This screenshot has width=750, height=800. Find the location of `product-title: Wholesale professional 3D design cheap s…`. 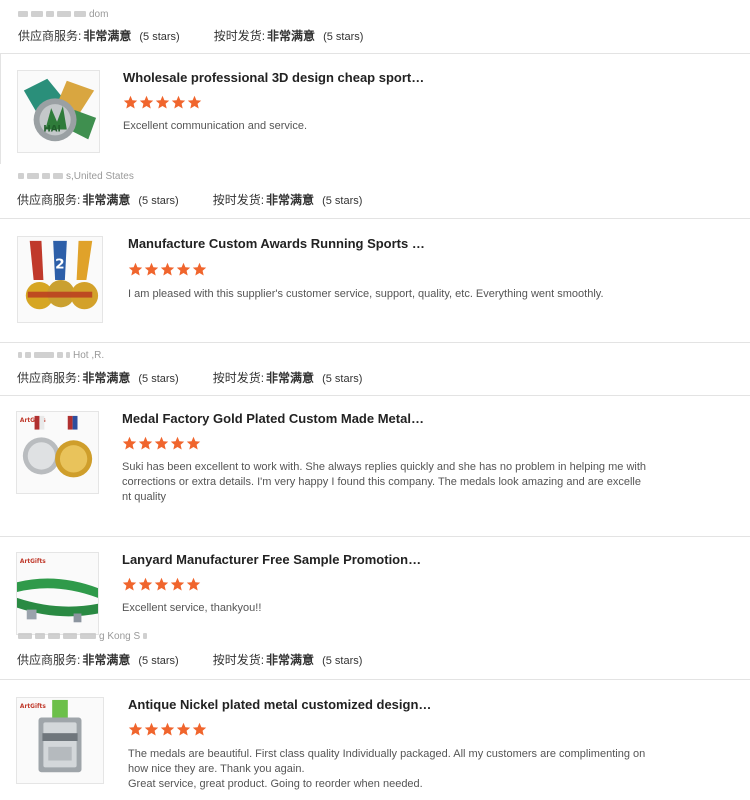

product-title: Wholesale professional 3D design cheap s… is located at coordinates (273, 77).